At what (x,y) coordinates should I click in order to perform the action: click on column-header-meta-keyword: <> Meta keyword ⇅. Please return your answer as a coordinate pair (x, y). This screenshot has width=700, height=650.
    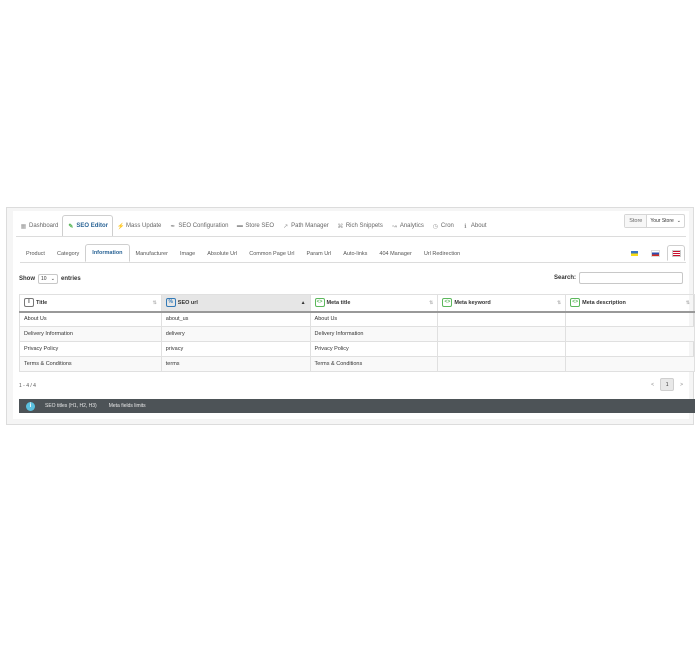
    Looking at the image, I should click on (502, 303).